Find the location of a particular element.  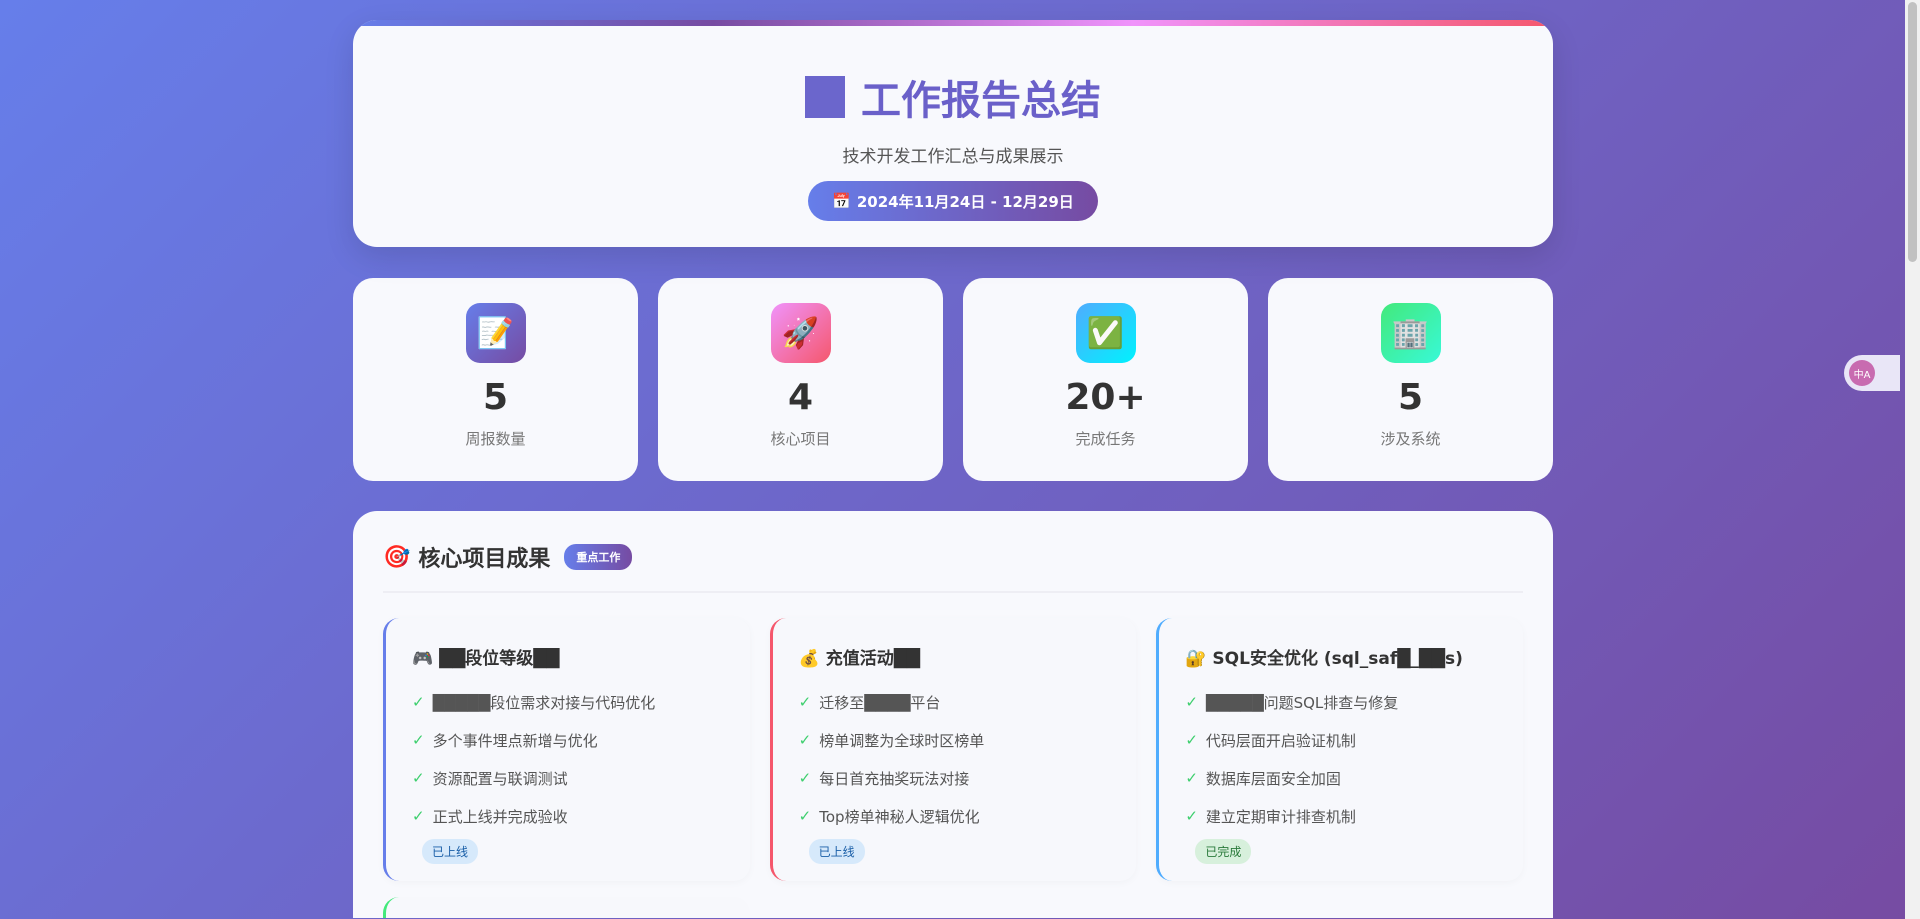

list-item: ✓ 建立定期审计排查机制 is located at coordinates (1341, 816).